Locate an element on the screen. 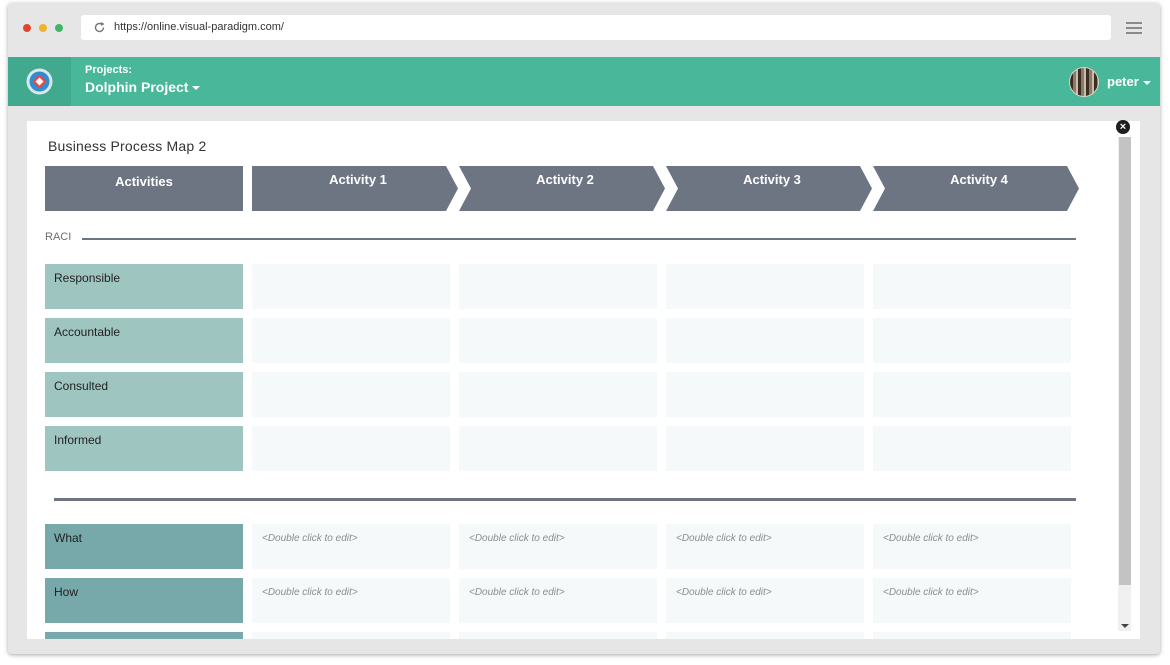 The width and height of the screenshot is (1170, 665). address-bar: https://online.visual-paradigm.com/ is located at coordinates (596, 27).